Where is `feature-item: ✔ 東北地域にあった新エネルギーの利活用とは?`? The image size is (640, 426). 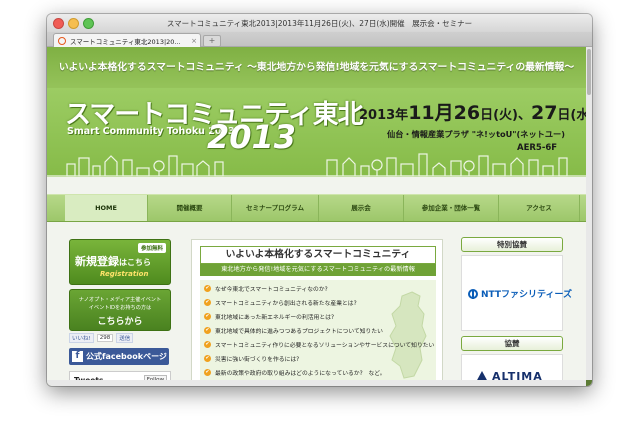 feature-item: ✔ 東北地域にあった新エネルギーの利活用とは? is located at coordinates (269, 316).